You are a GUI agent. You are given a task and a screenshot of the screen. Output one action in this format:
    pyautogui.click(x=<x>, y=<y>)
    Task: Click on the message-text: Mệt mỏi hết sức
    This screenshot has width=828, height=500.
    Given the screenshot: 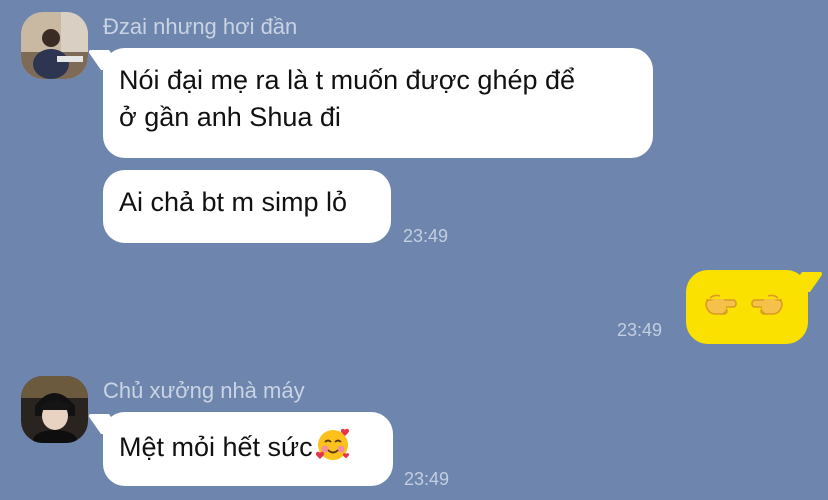 What is the action you would take?
    pyautogui.click(x=216, y=447)
    